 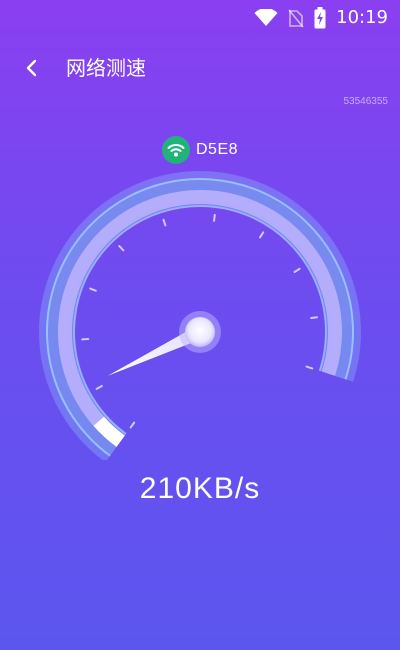 I want to click on status-bar: 10:19, so click(x=200, y=18).